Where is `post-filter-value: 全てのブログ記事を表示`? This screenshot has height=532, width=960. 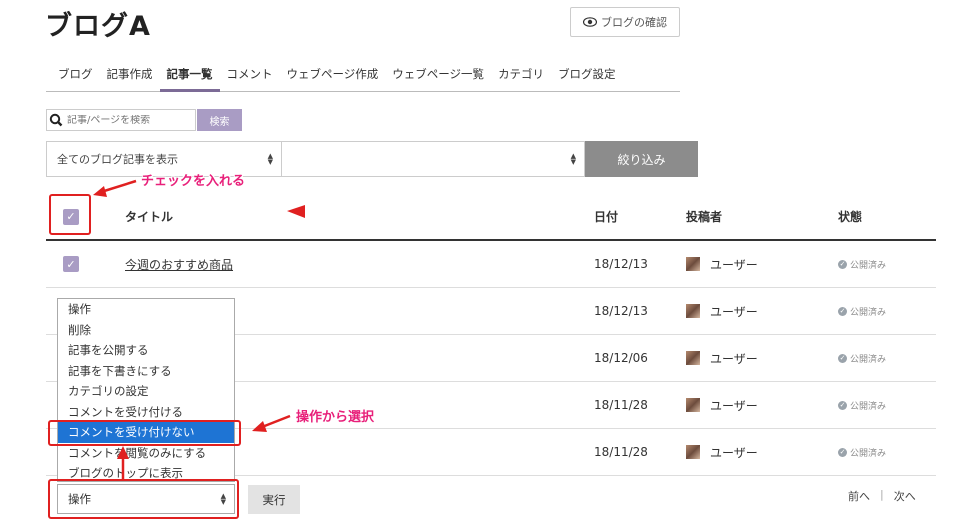 post-filter-value: 全てのブログ記事を表示 is located at coordinates (117, 159).